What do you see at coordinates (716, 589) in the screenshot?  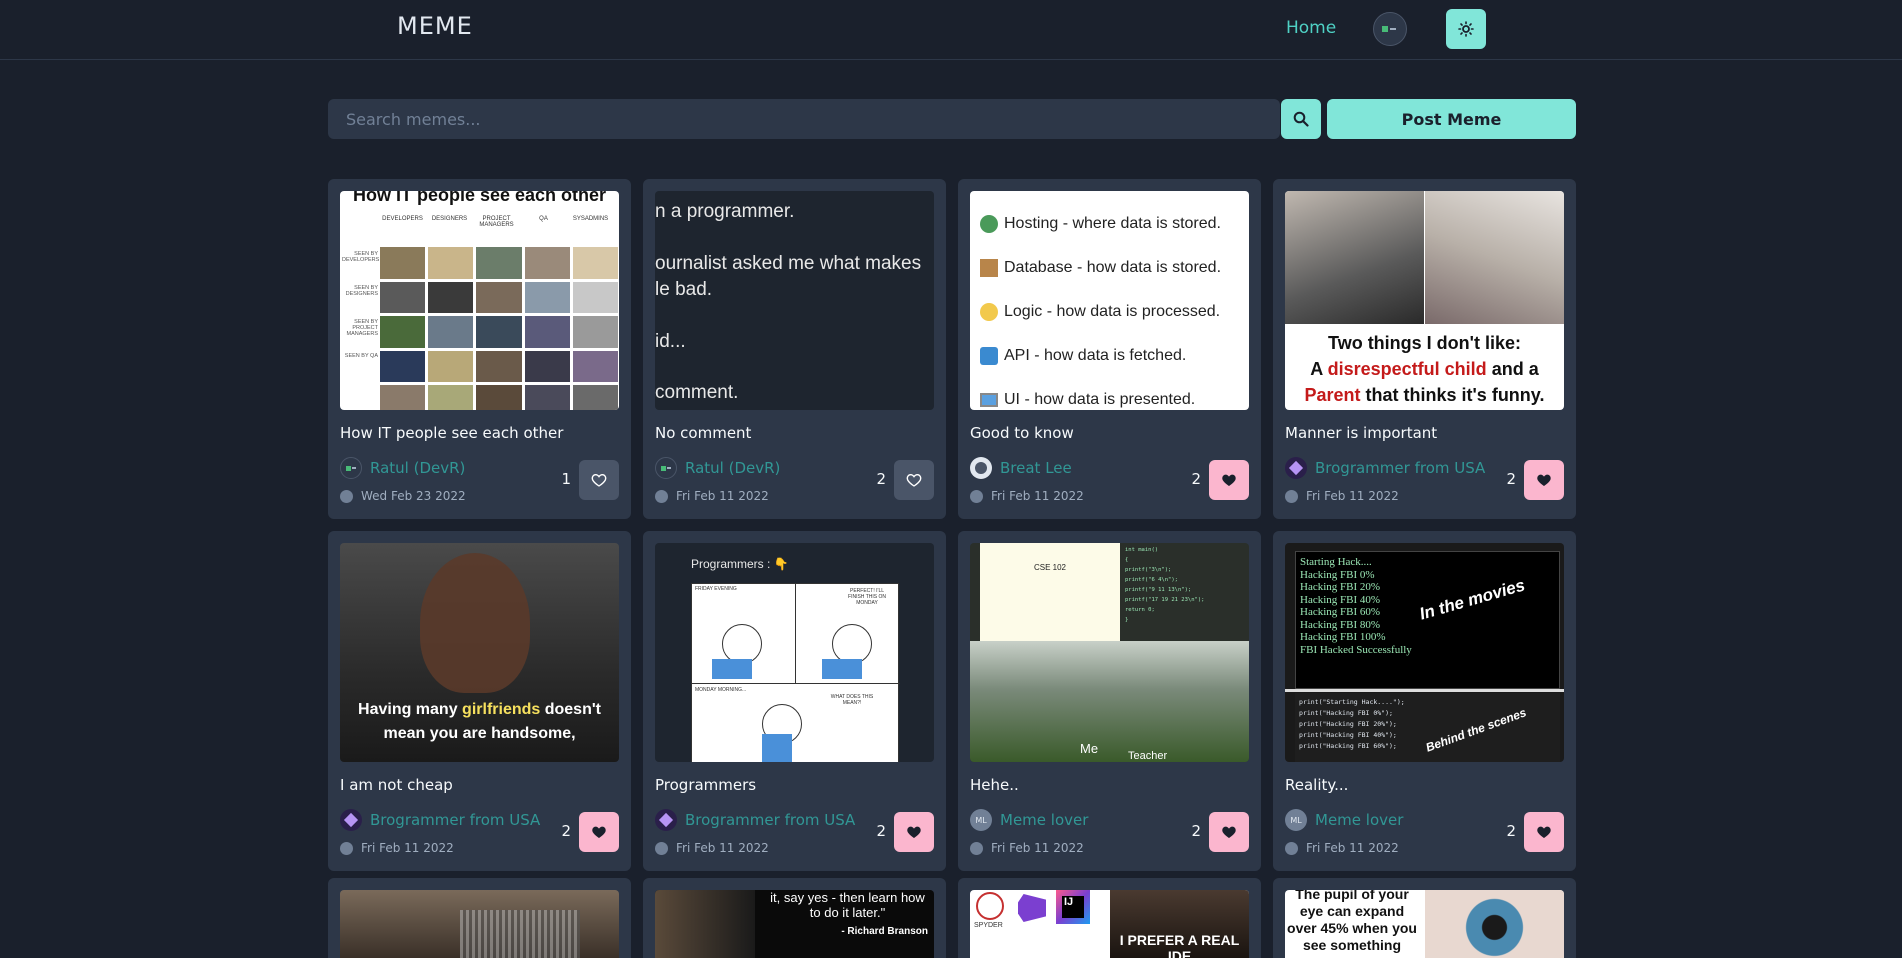 I see `meme-image-text: FRIDAY EVENING` at bounding box center [716, 589].